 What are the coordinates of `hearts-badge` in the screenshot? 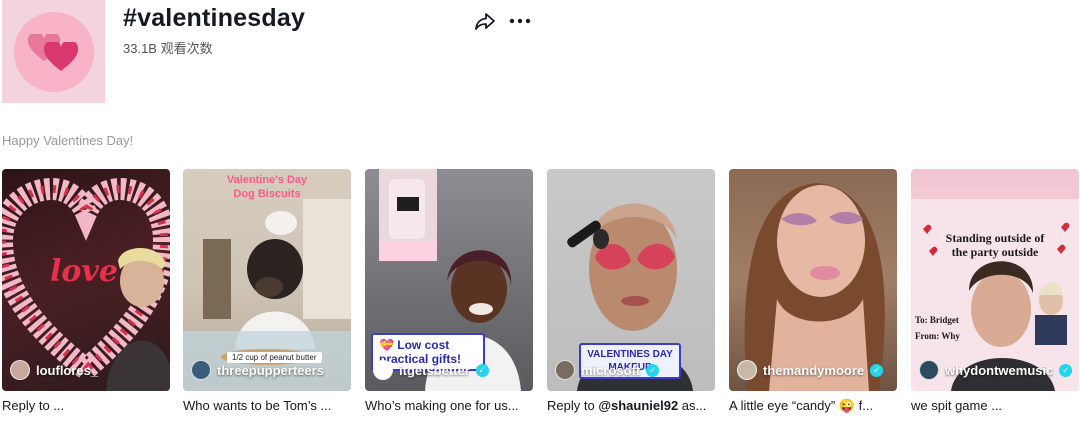 It's located at (53, 51).